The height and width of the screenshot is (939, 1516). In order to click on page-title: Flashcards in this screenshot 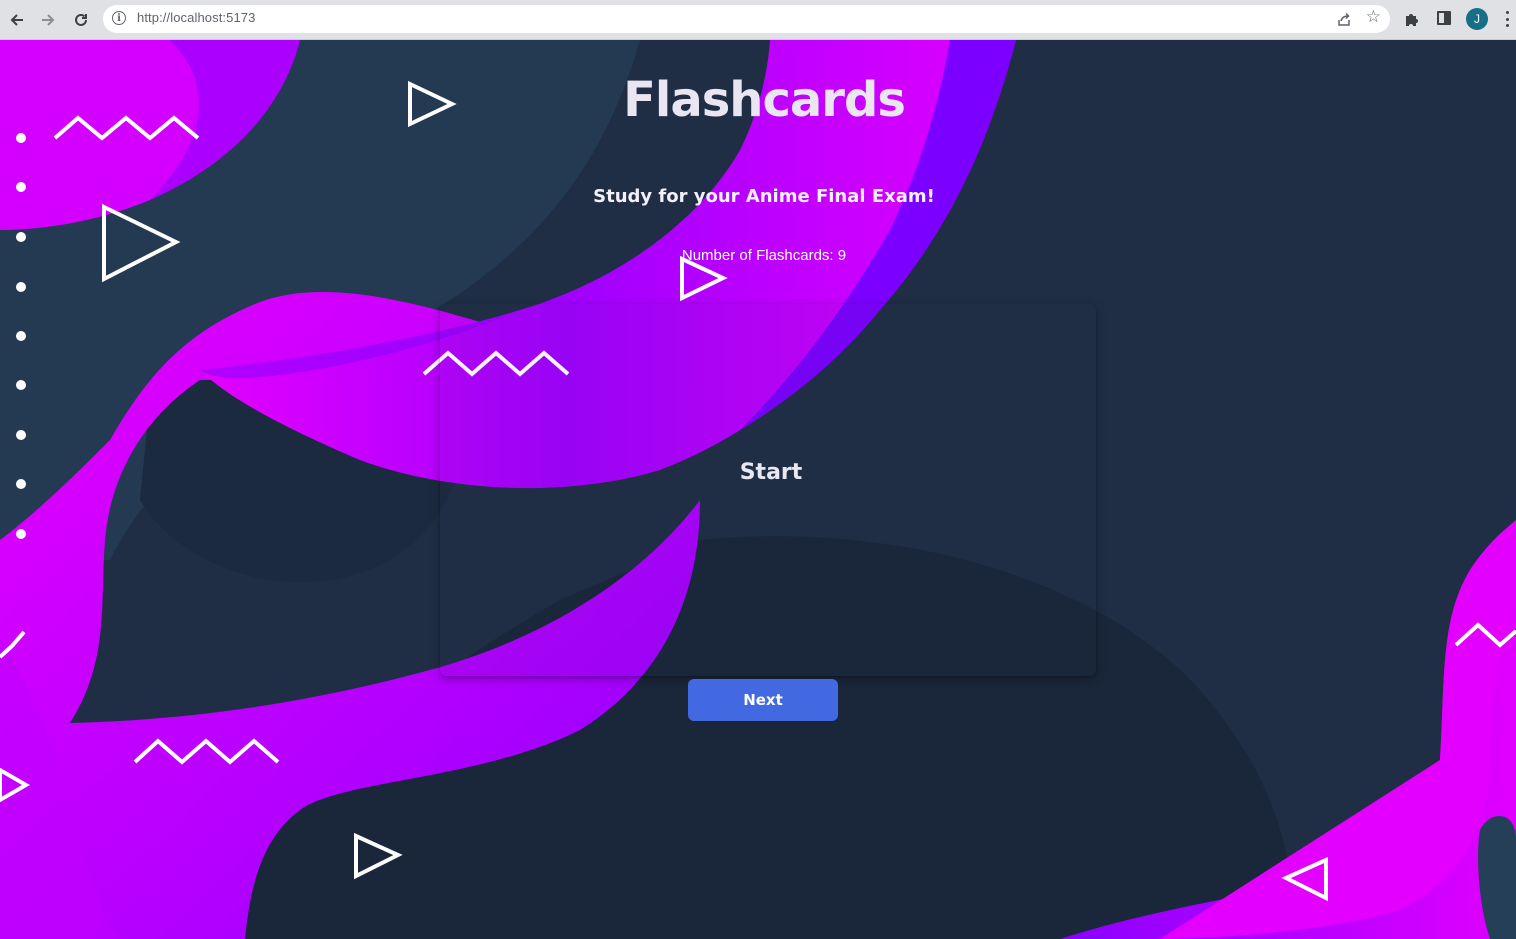, I will do `click(764, 100)`.